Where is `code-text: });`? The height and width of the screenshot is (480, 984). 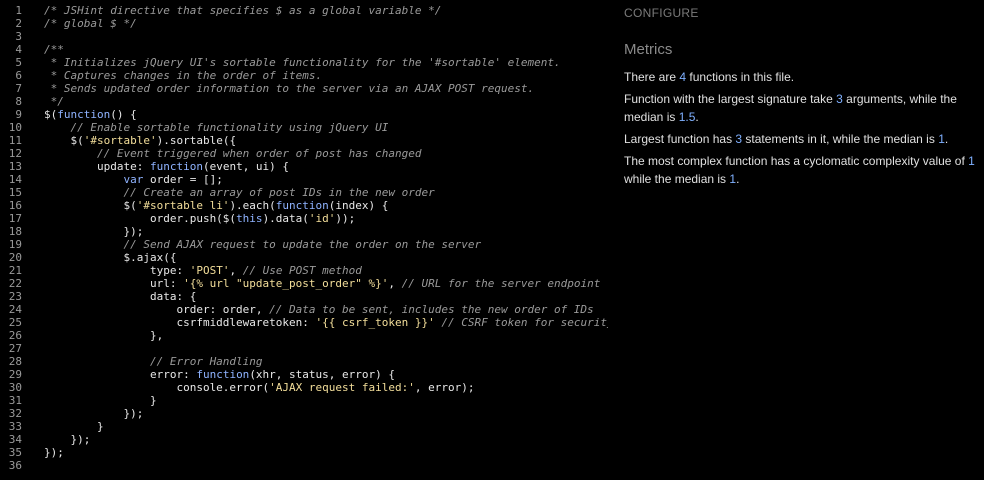
code-text: }); is located at coordinates (326, 231).